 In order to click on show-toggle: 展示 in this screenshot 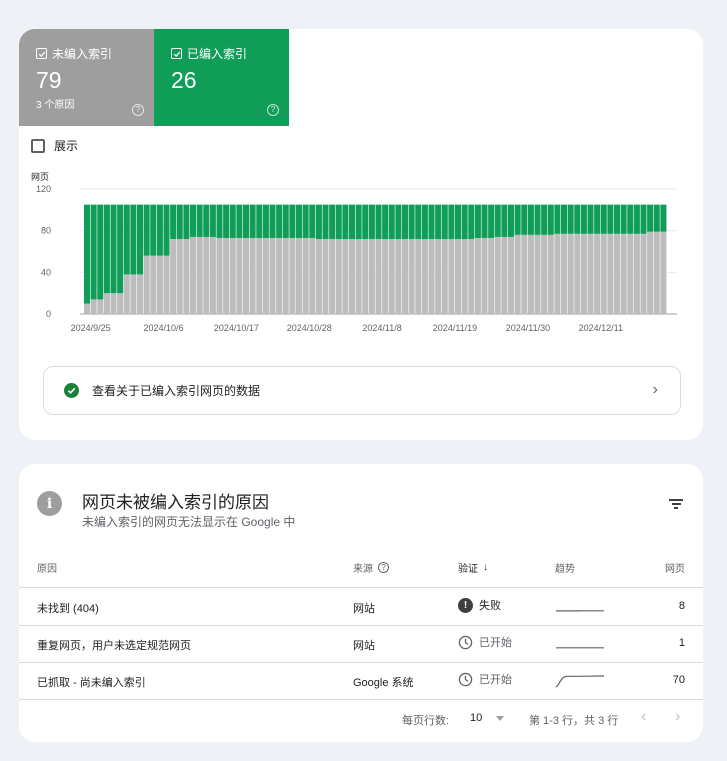, I will do `click(54, 145)`.